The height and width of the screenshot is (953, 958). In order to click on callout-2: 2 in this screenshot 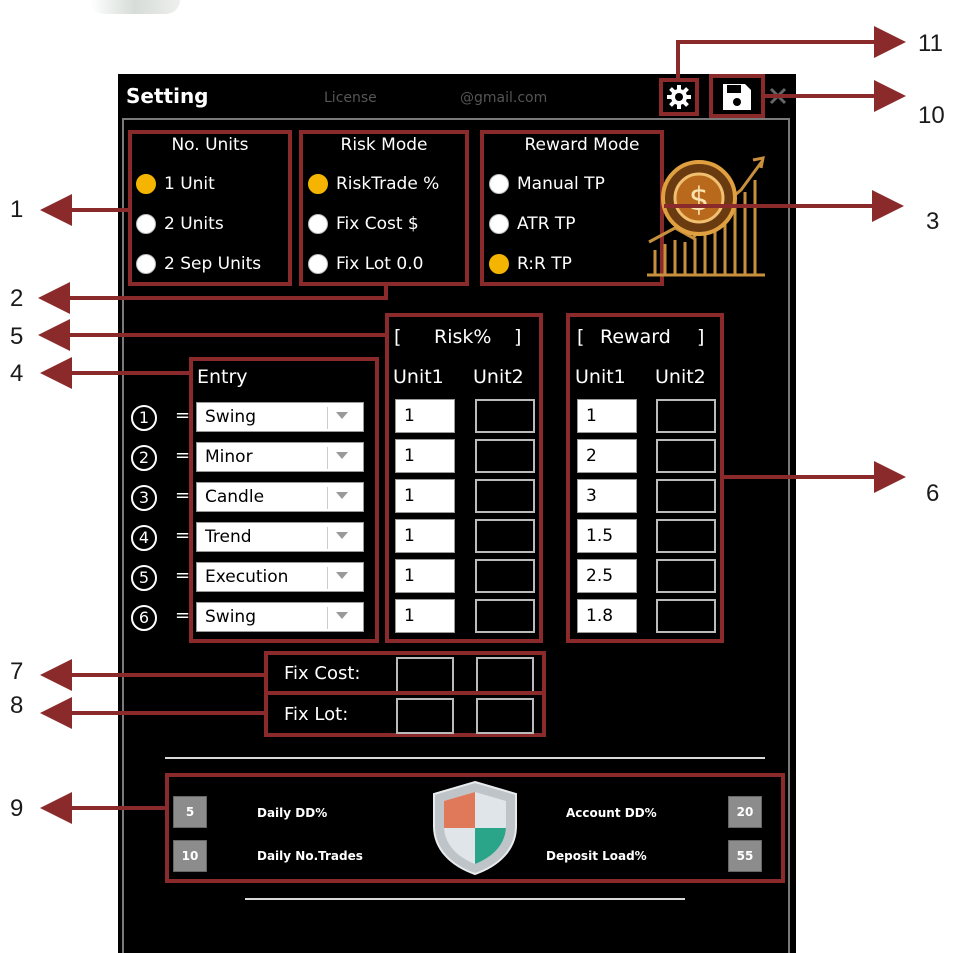, I will do `click(17, 298)`.